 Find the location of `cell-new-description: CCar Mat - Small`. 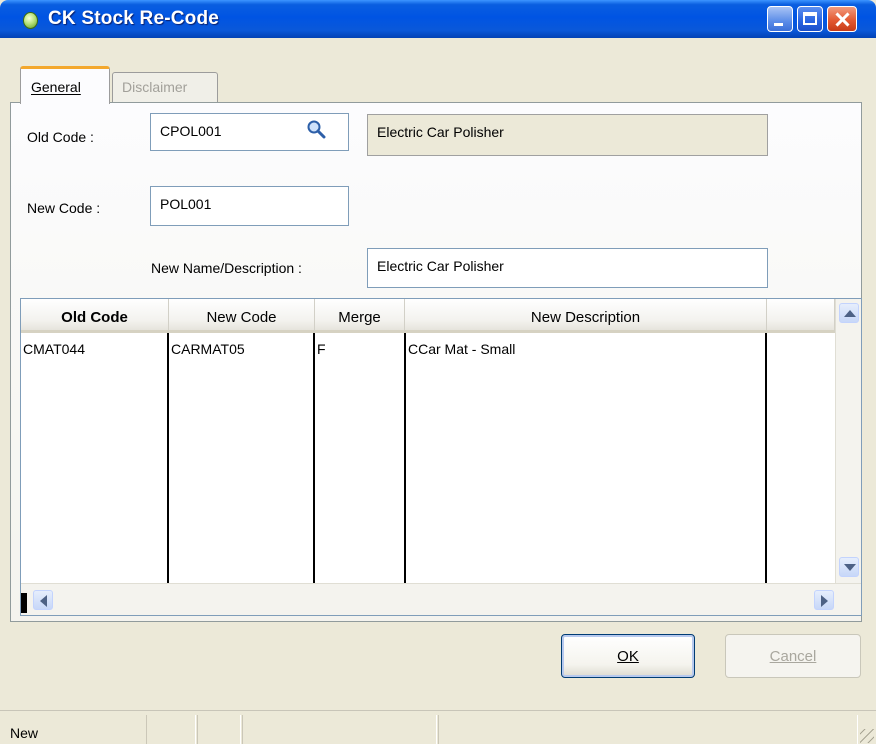

cell-new-description: CCar Mat - Small is located at coordinates (461, 349).